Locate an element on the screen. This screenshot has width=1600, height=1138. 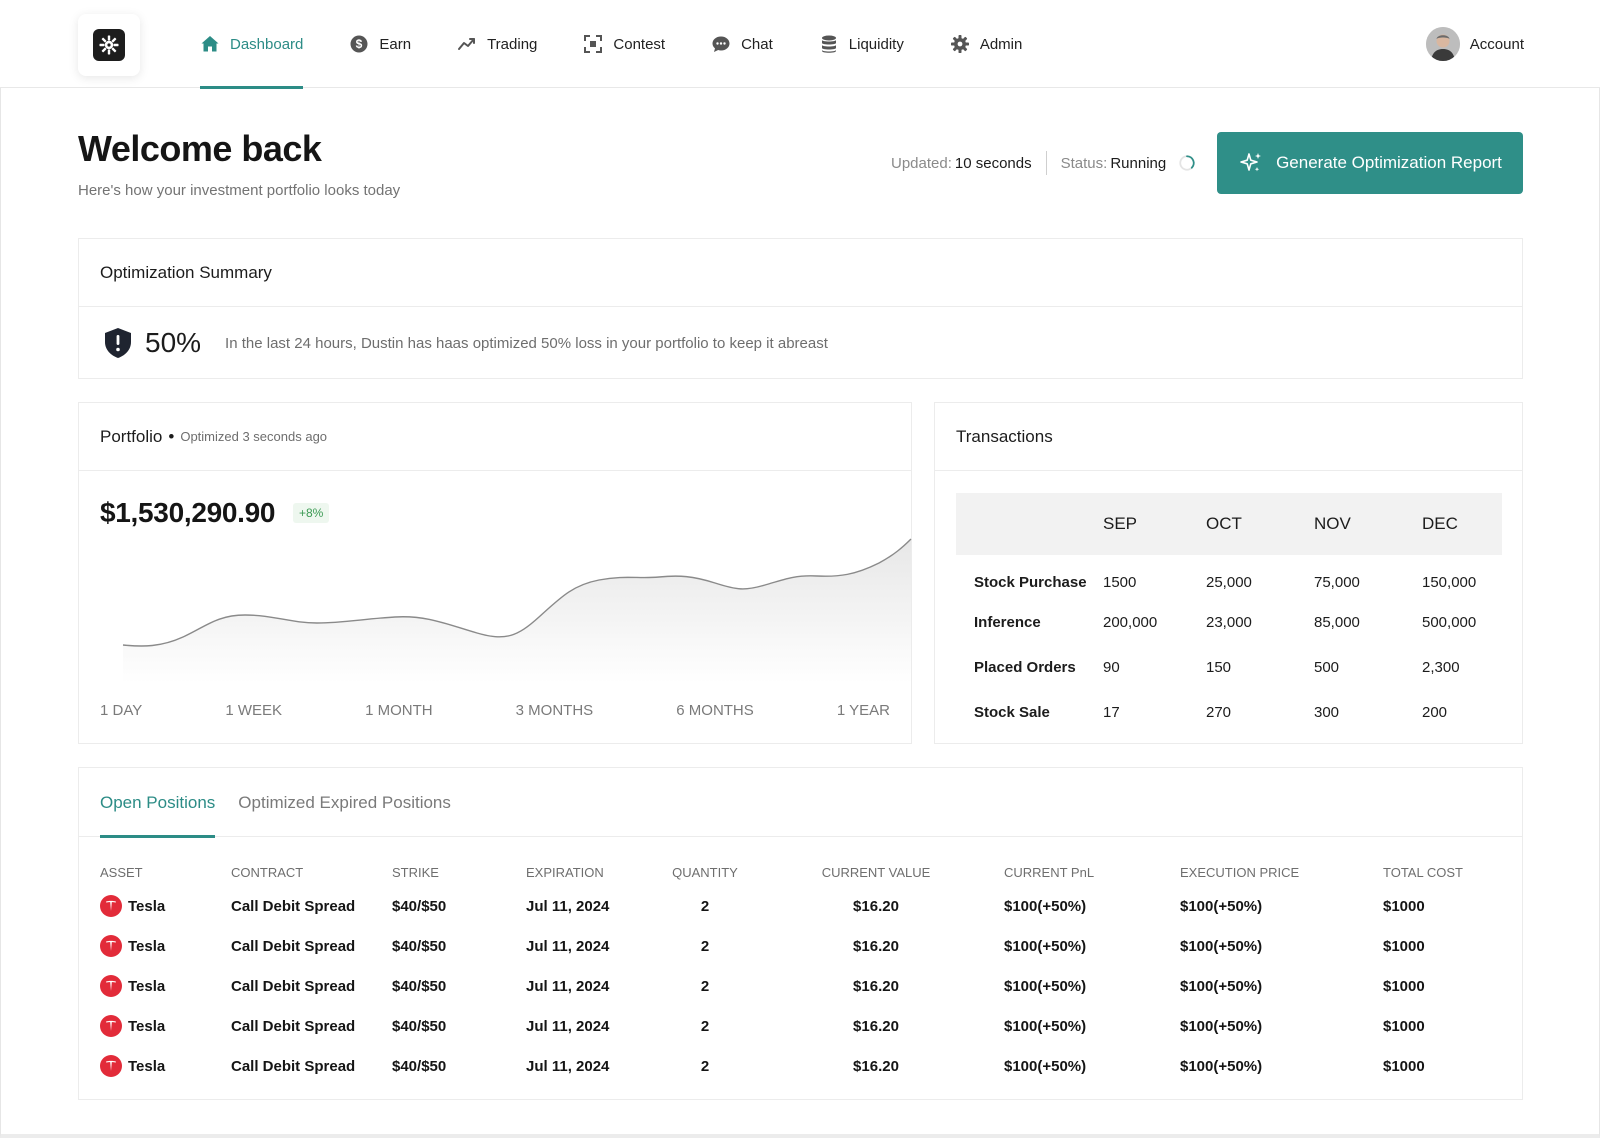
column-header-current-pnl: CURRENT PnL is located at coordinates (1049, 872).